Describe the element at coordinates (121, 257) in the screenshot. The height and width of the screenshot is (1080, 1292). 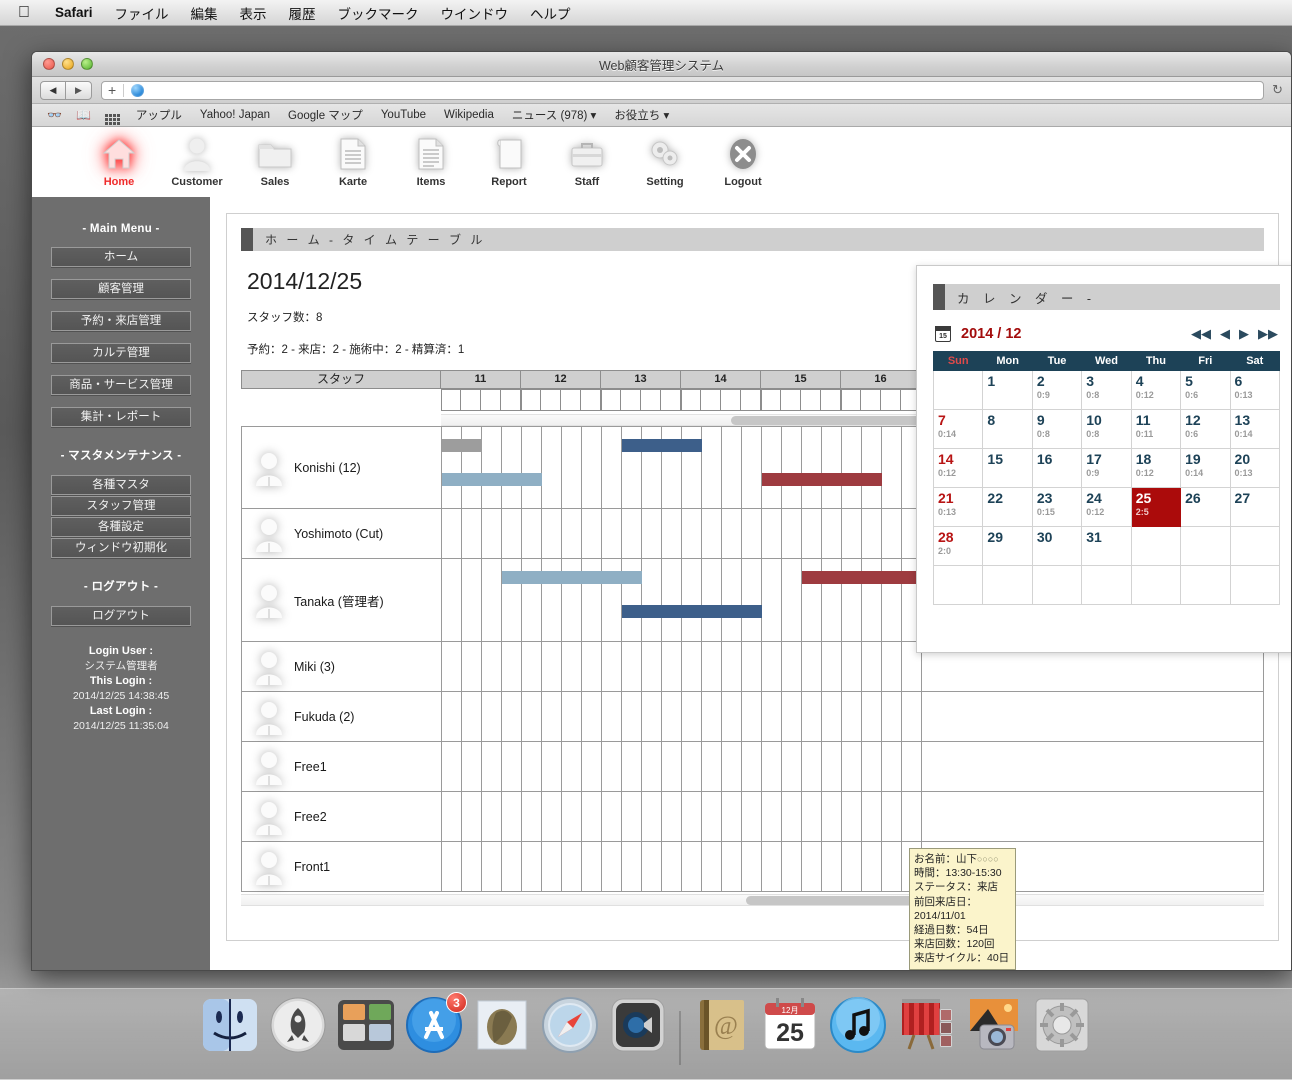
I see `sidebar-item-main_items-0: ホーム` at that location.